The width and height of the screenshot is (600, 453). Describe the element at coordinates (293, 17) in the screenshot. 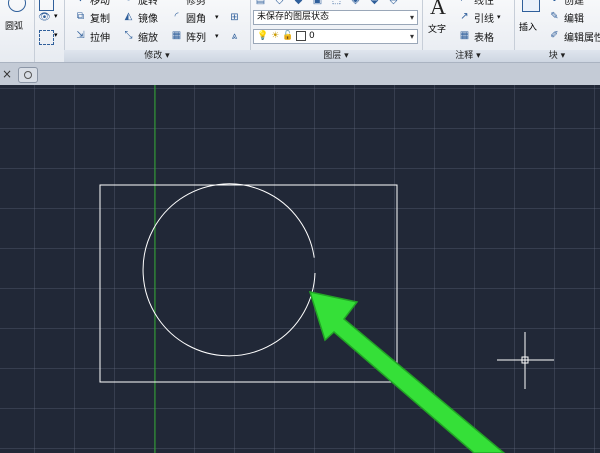

I see `layer-state-value: 未保存的图层状态` at that location.